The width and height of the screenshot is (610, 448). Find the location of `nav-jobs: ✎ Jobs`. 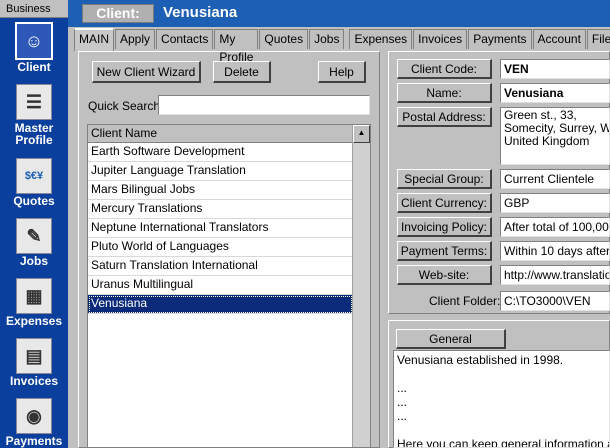

nav-jobs: ✎ Jobs is located at coordinates (34, 243).